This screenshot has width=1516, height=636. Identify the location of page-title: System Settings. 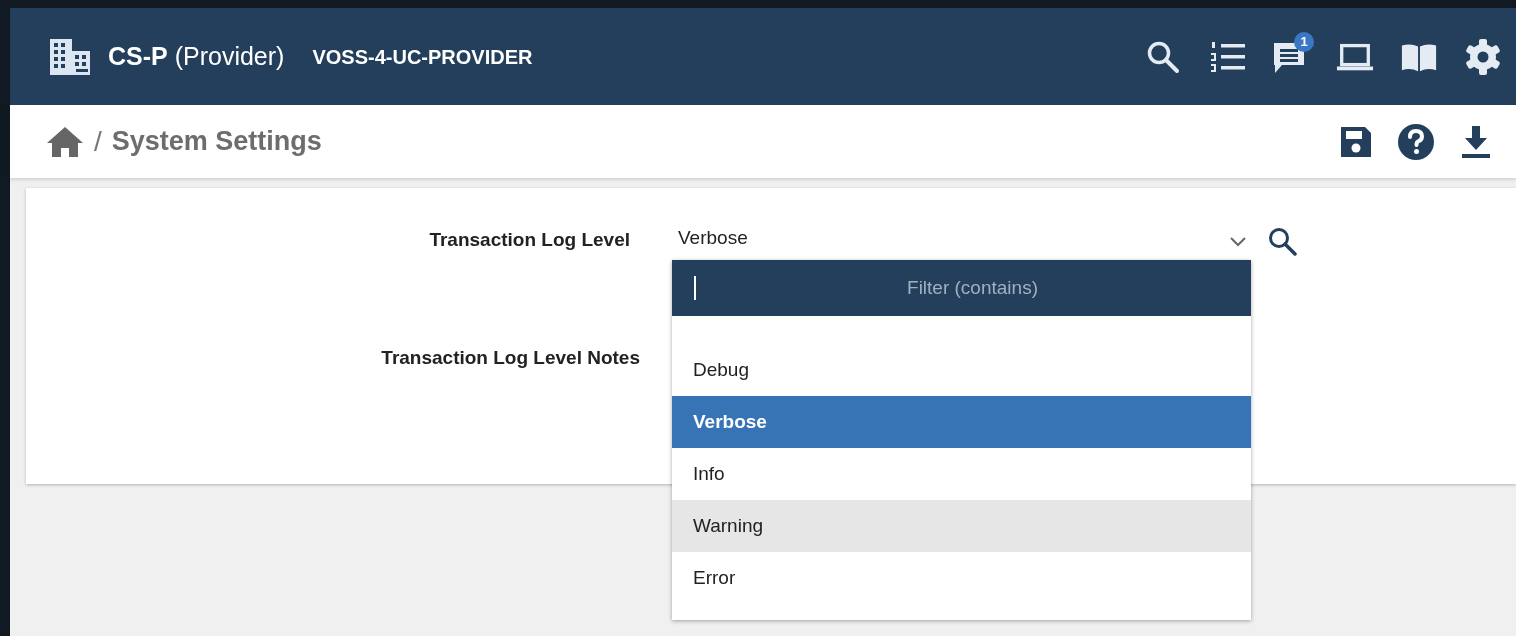
(216, 142).